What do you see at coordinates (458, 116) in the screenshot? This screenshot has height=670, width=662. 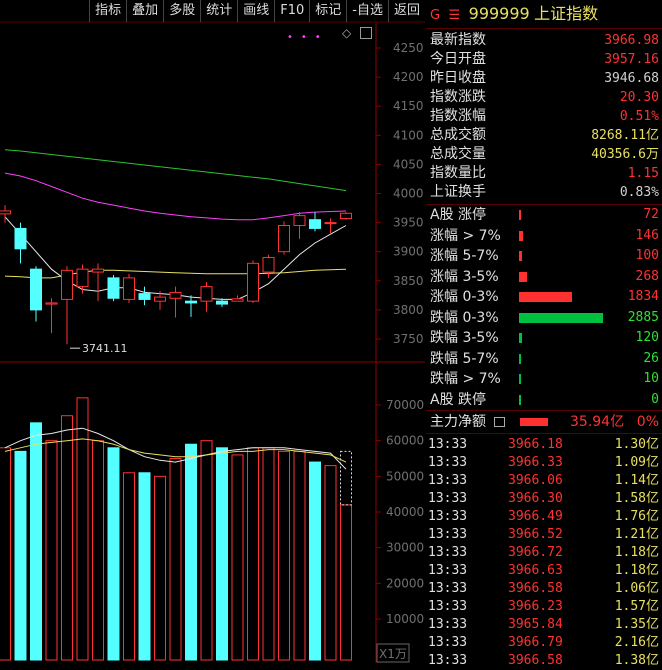 I see `quote-label: 指数涨幅` at bounding box center [458, 116].